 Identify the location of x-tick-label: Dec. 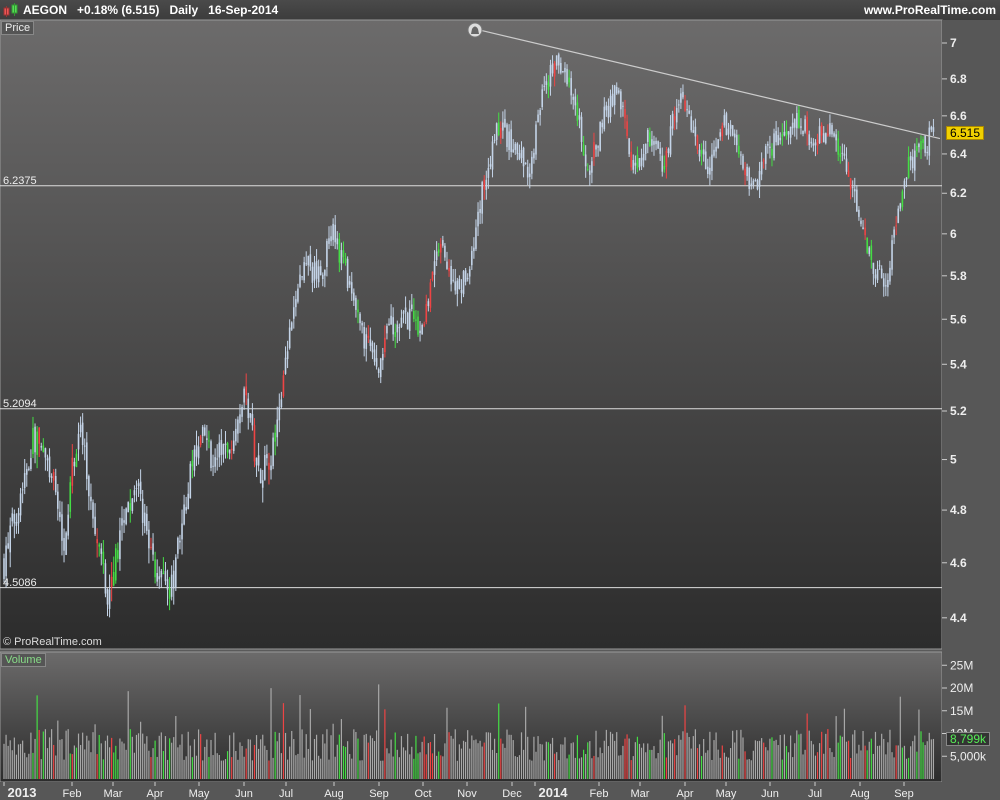
(512, 794).